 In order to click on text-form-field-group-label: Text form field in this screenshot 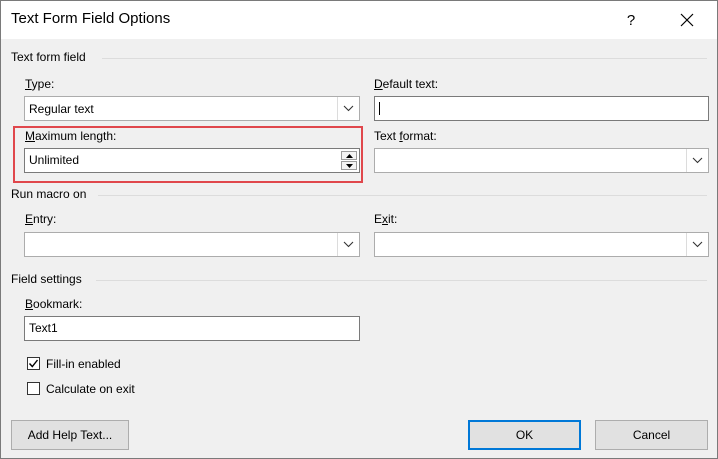, I will do `click(48, 57)`.